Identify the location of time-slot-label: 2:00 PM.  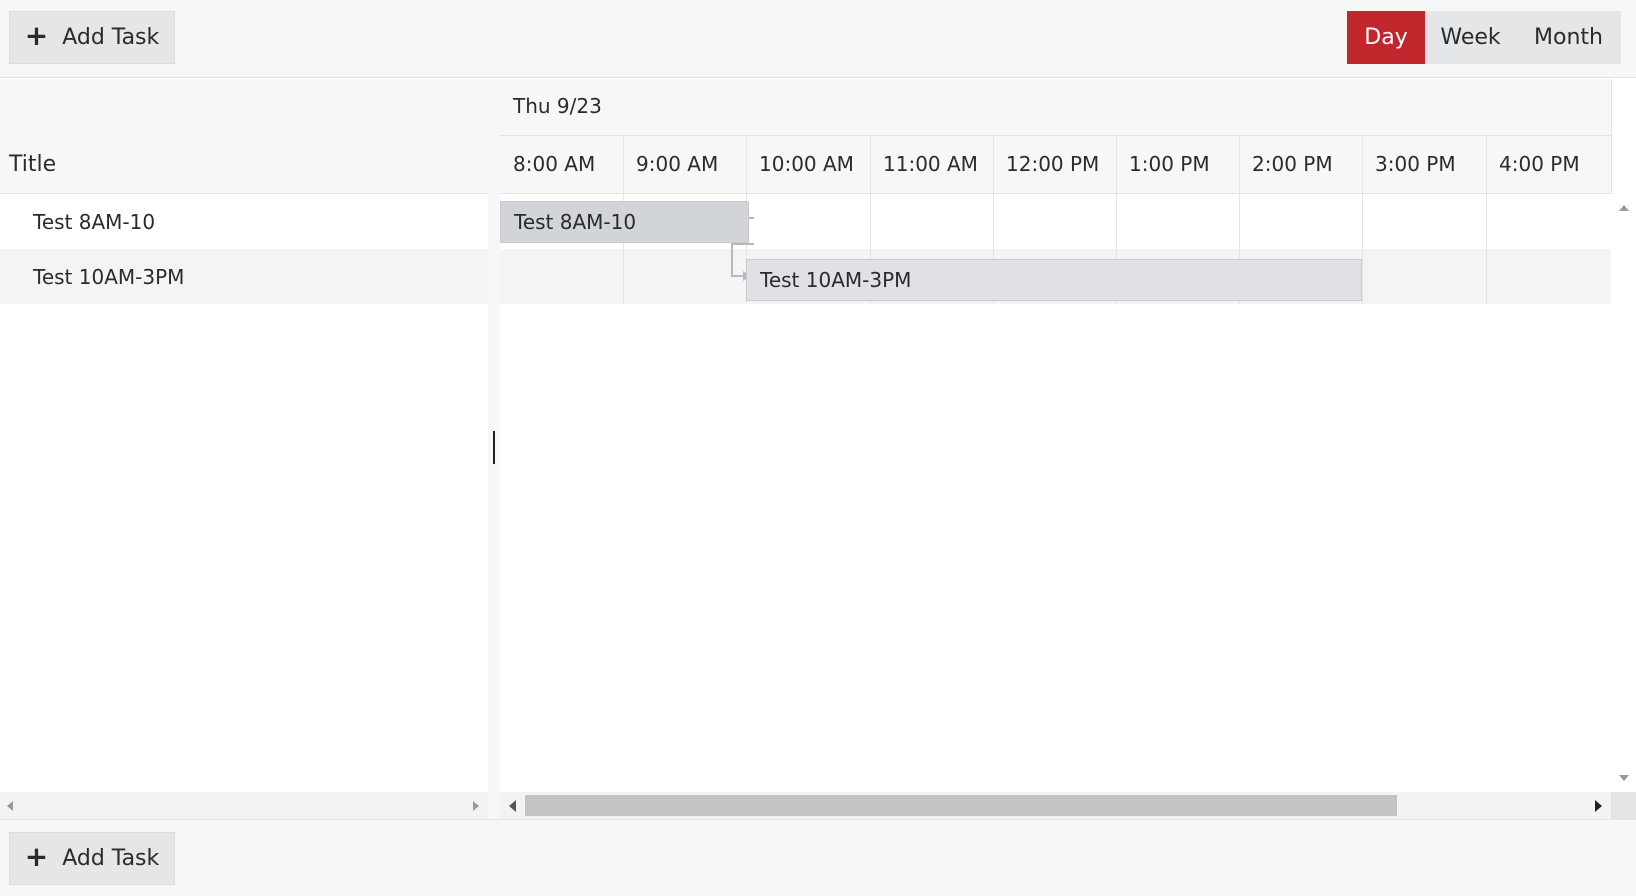
(1292, 164).